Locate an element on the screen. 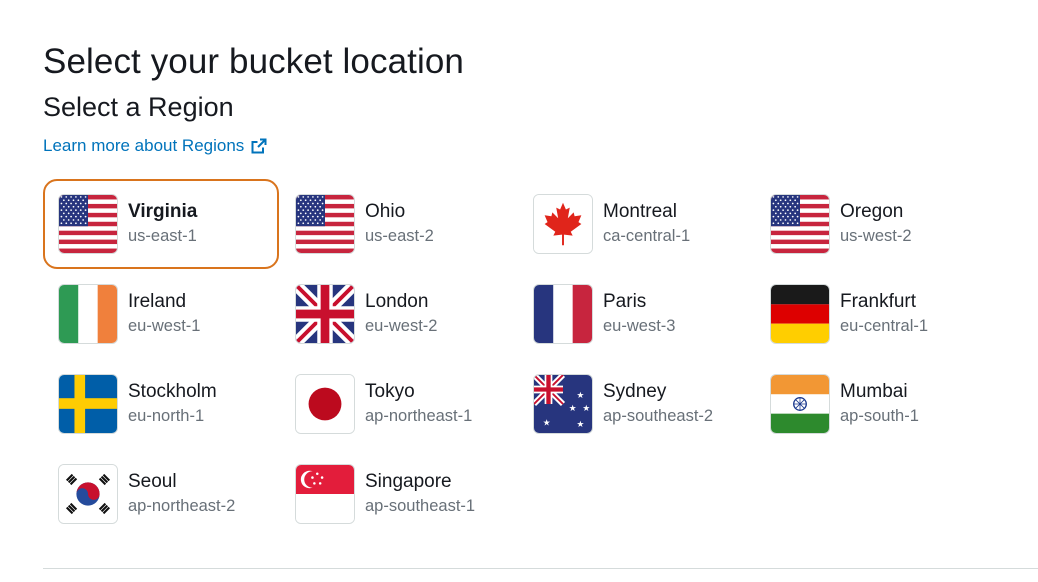  region-card-tokyo: Tokyo ap-northeast-1 is located at coordinates (398, 404).